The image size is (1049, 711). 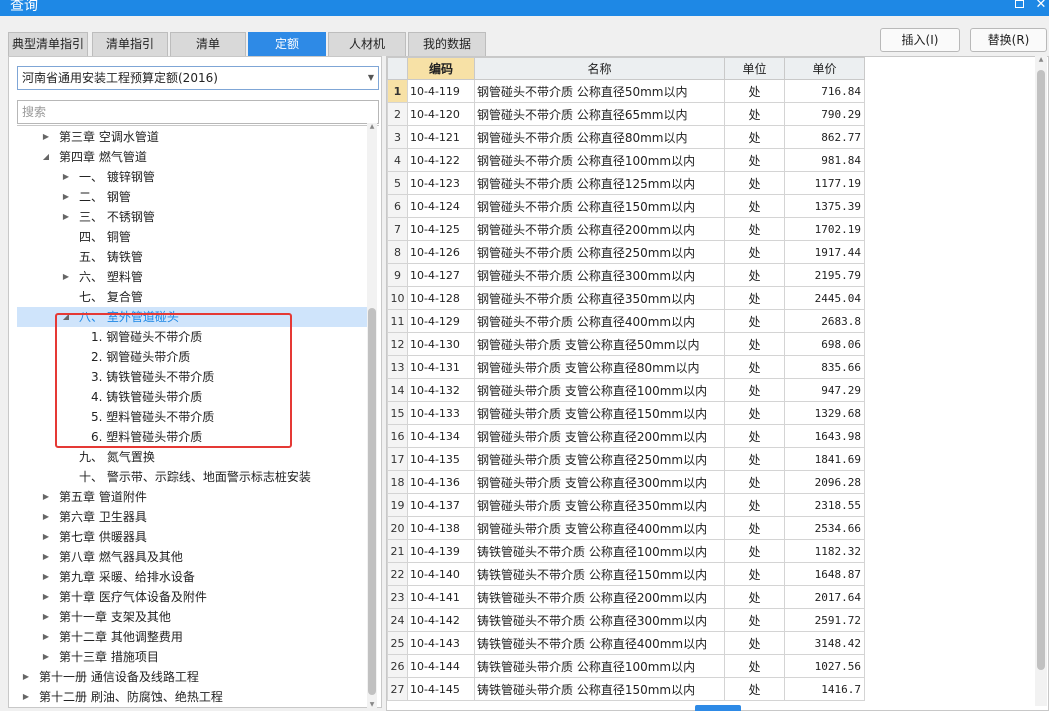 I want to click on table-row: 8 10-4-126 钢管碰头不带介质 公称直径250mm以内处 1917.44, so click(x=626, y=252).